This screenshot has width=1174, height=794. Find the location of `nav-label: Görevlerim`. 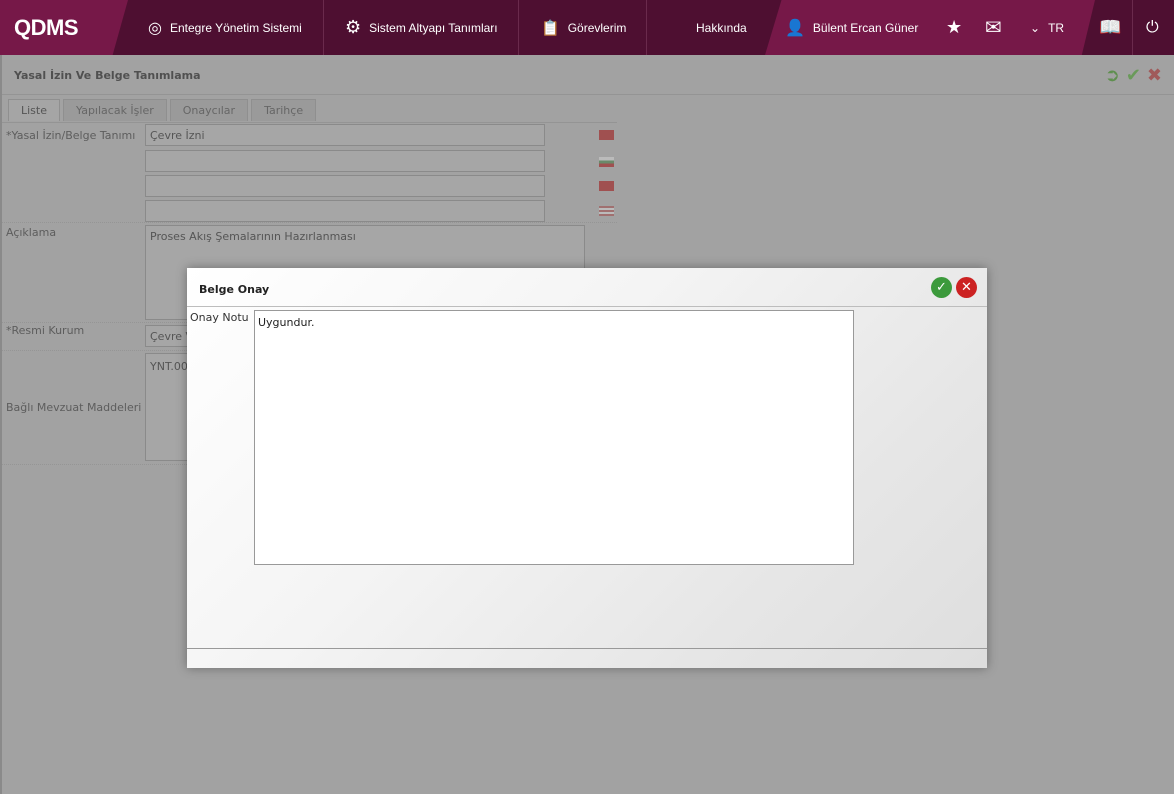

nav-label: Görevlerim is located at coordinates (597, 27).